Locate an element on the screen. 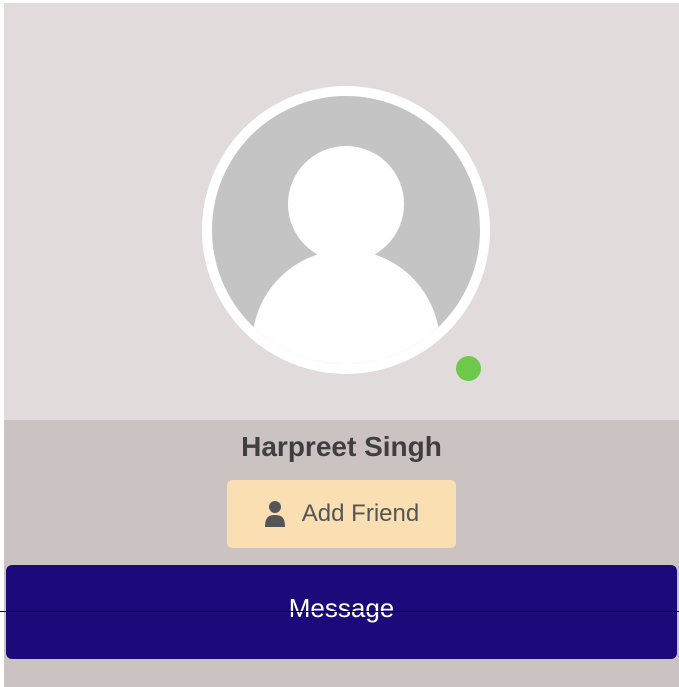  message-label: Message is located at coordinates (341, 607).